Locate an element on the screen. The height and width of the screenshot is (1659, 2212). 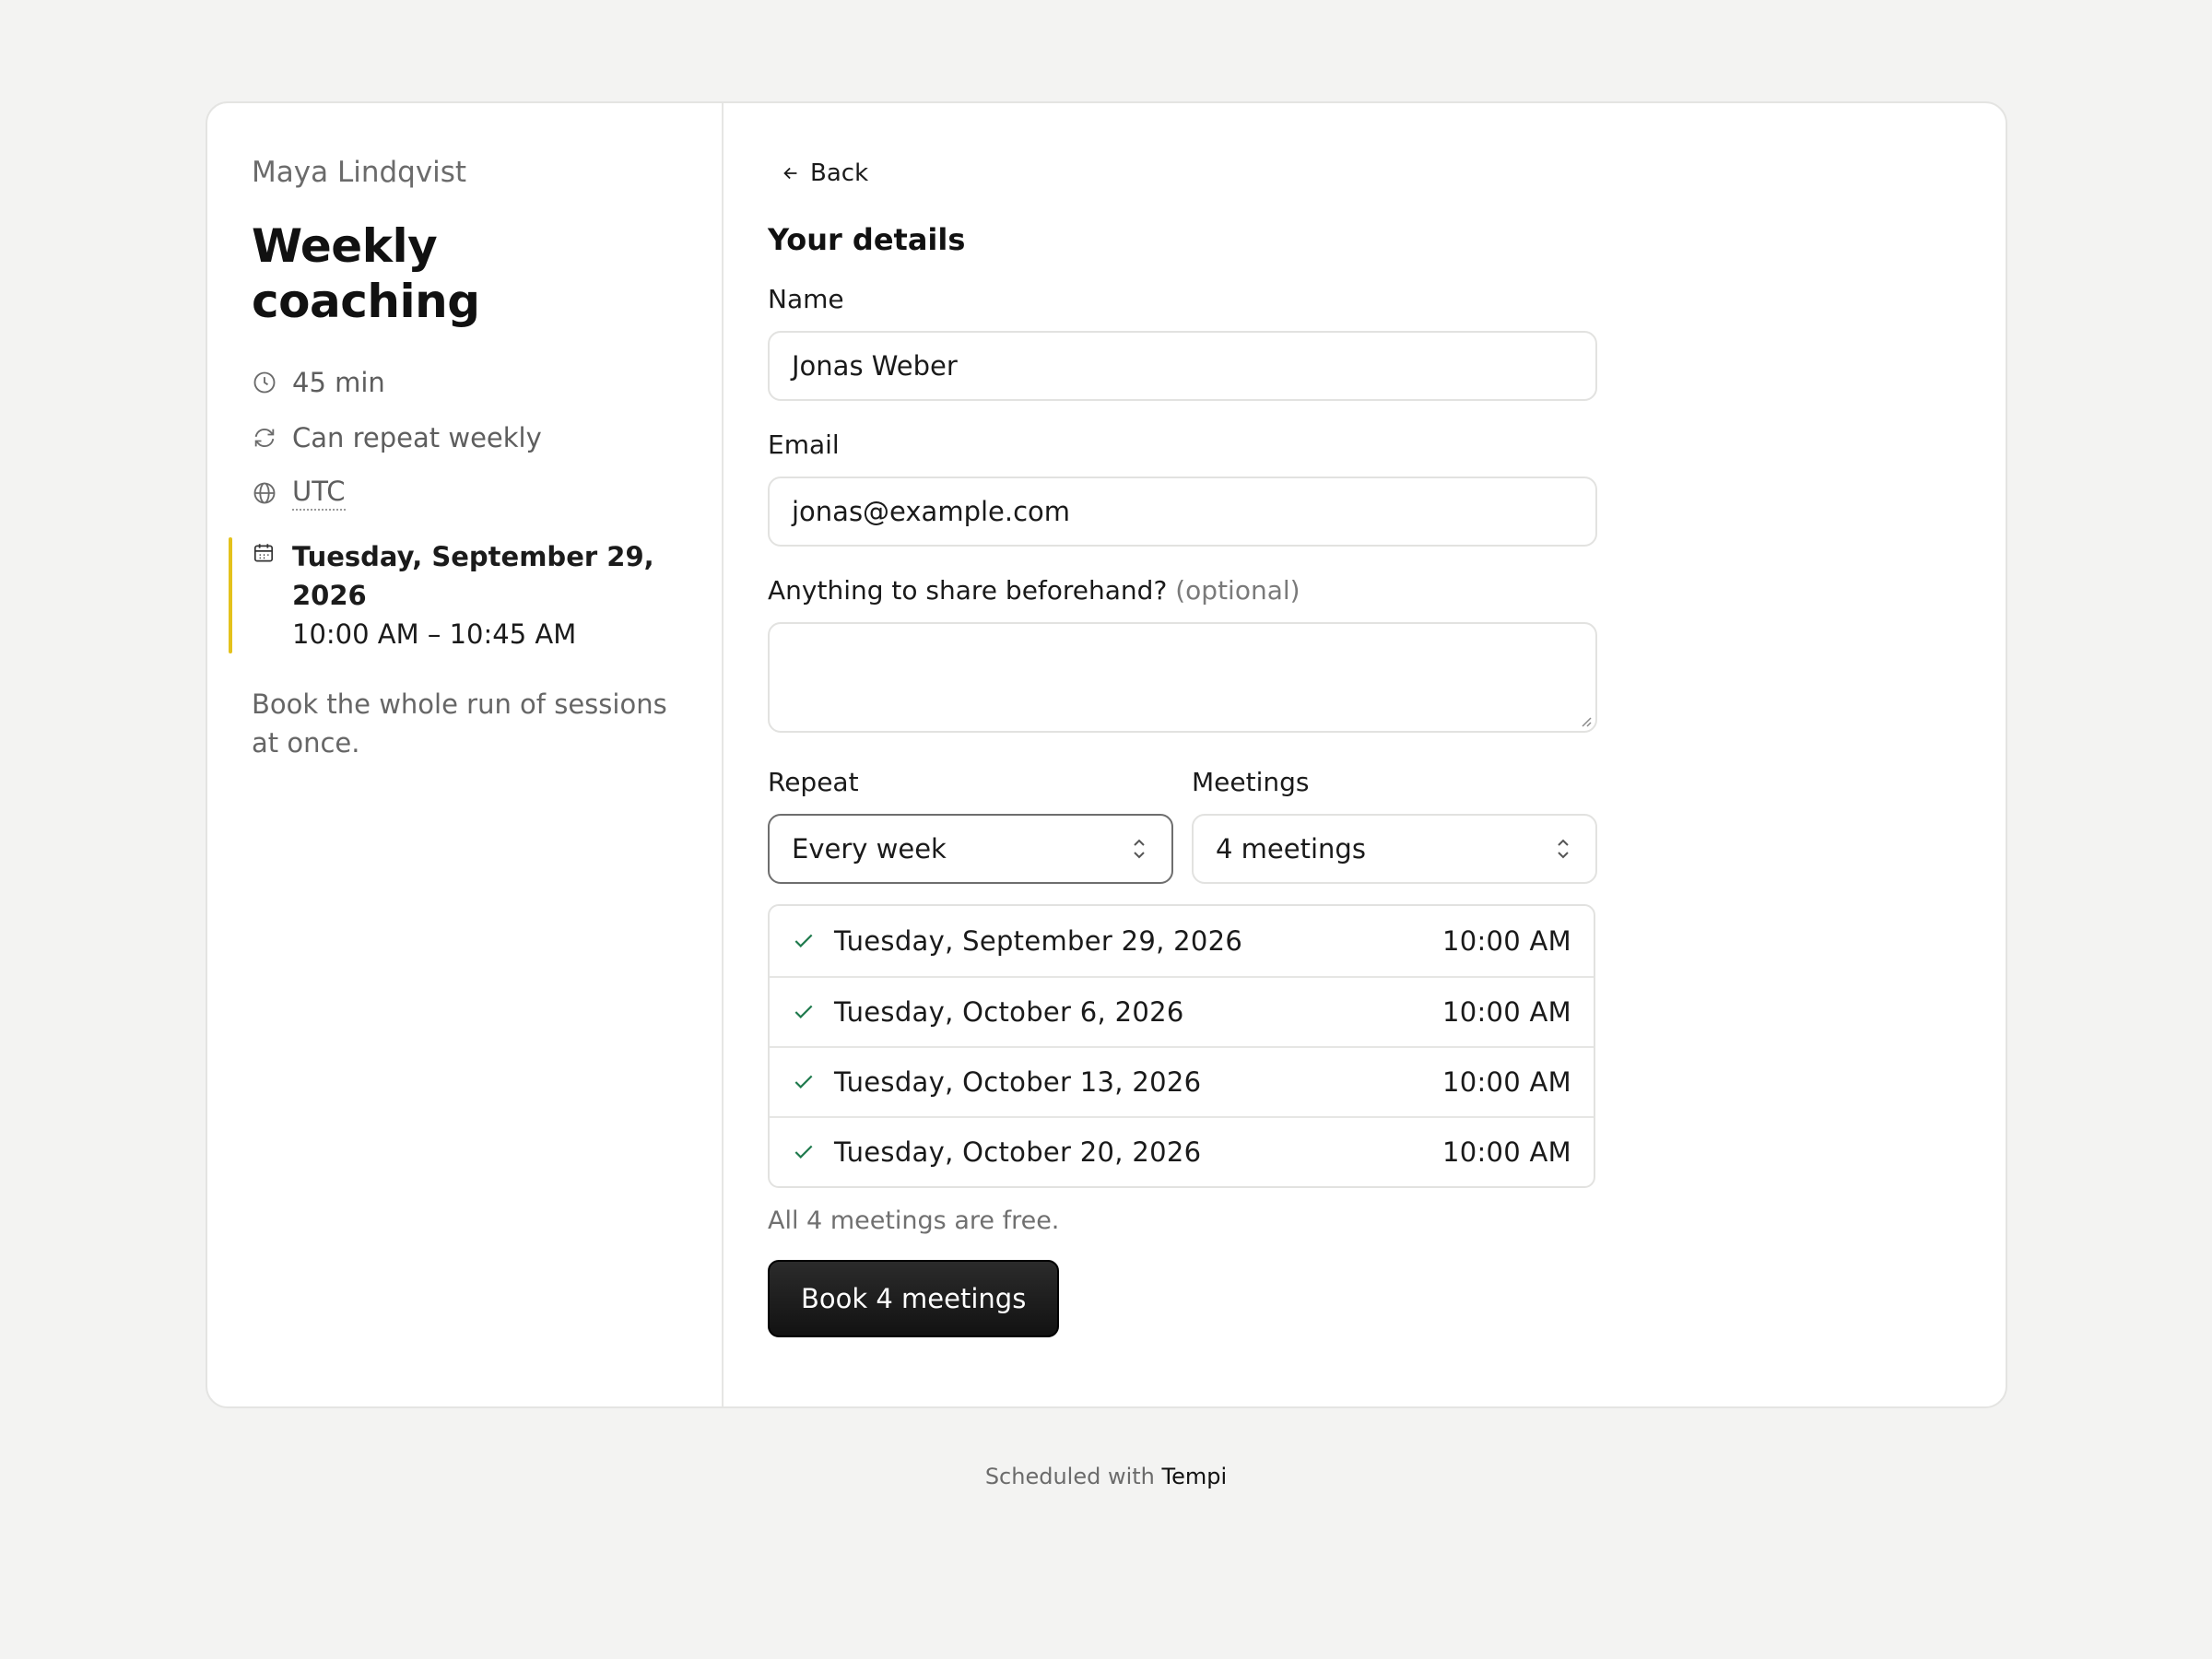
selected-time-range: 10:00 AM – 10:45 AM is located at coordinates (434, 634).